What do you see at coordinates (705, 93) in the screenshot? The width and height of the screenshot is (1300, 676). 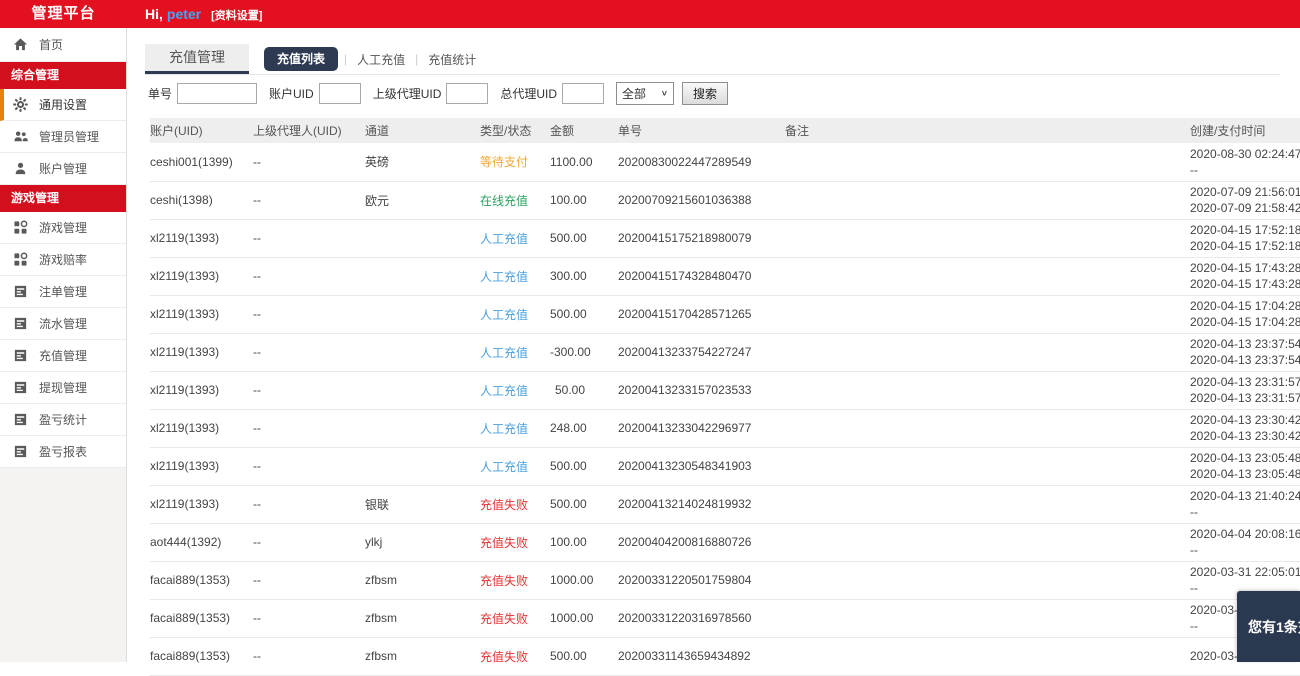 I see `search-button: 搜索` at bounding box center [705, 93].